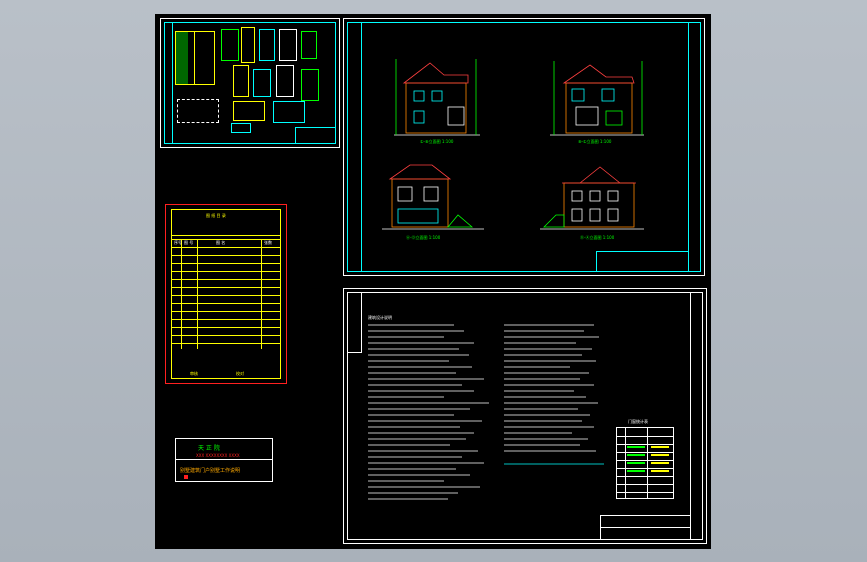 The image size is (867, 562). Describe the element at coordinates (597, 237) in the screenshot. I see `elevation-label-4: Ⓓ-Ⓐ立面图 1:100` at that location.